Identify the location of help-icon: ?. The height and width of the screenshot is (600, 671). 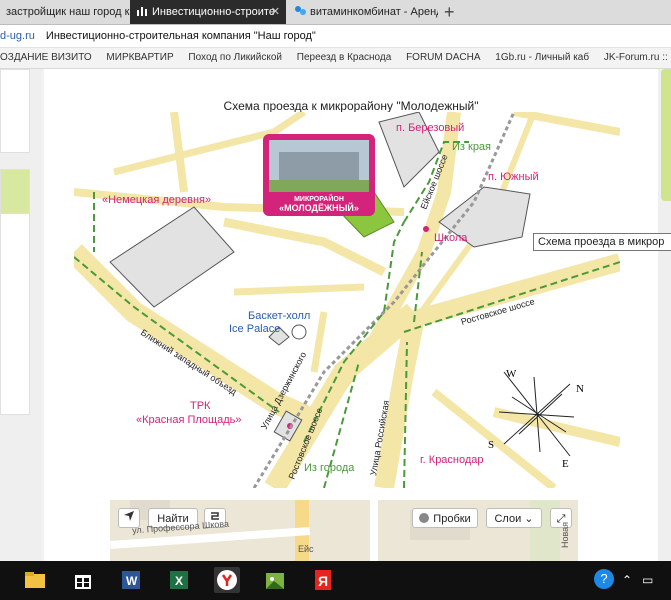
(604, 579).